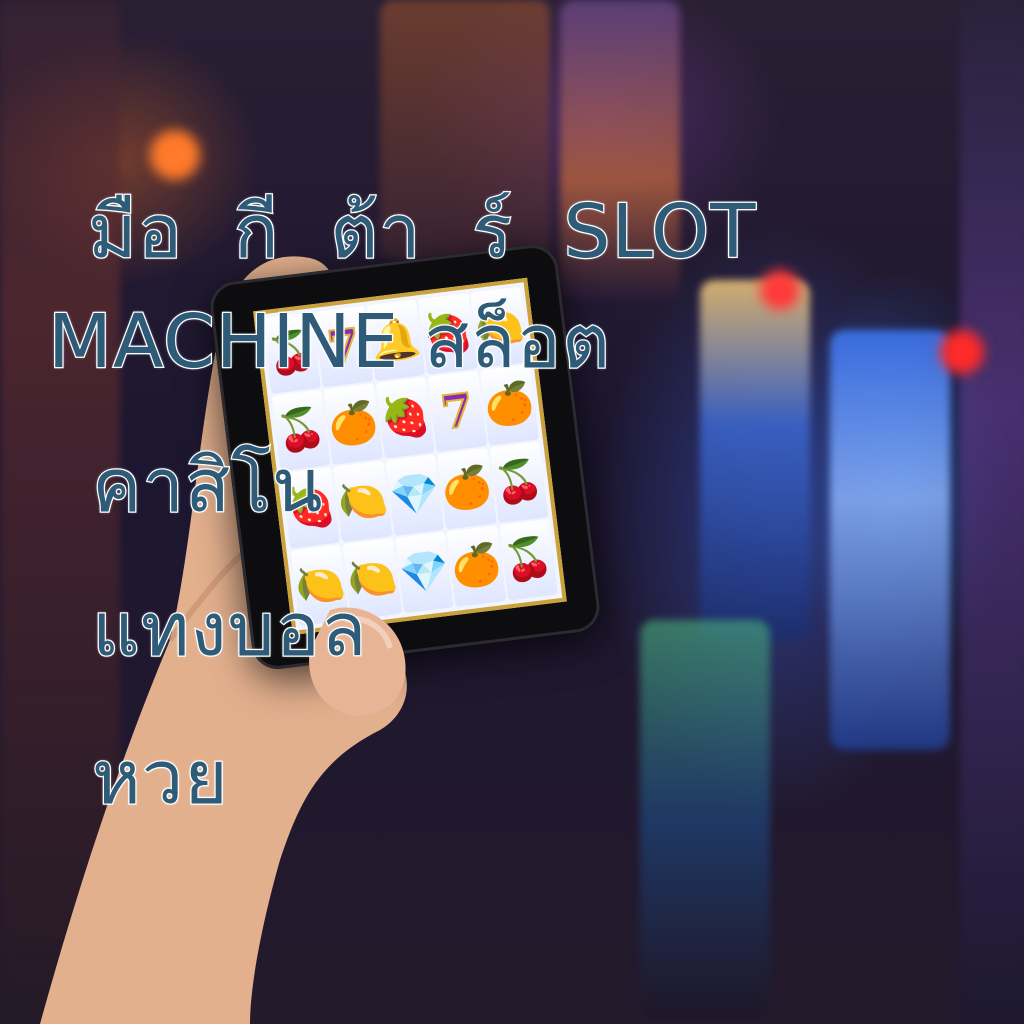  Describe the element at coordinates (357, 661) in the screenshot. I see `thumb` at that location.